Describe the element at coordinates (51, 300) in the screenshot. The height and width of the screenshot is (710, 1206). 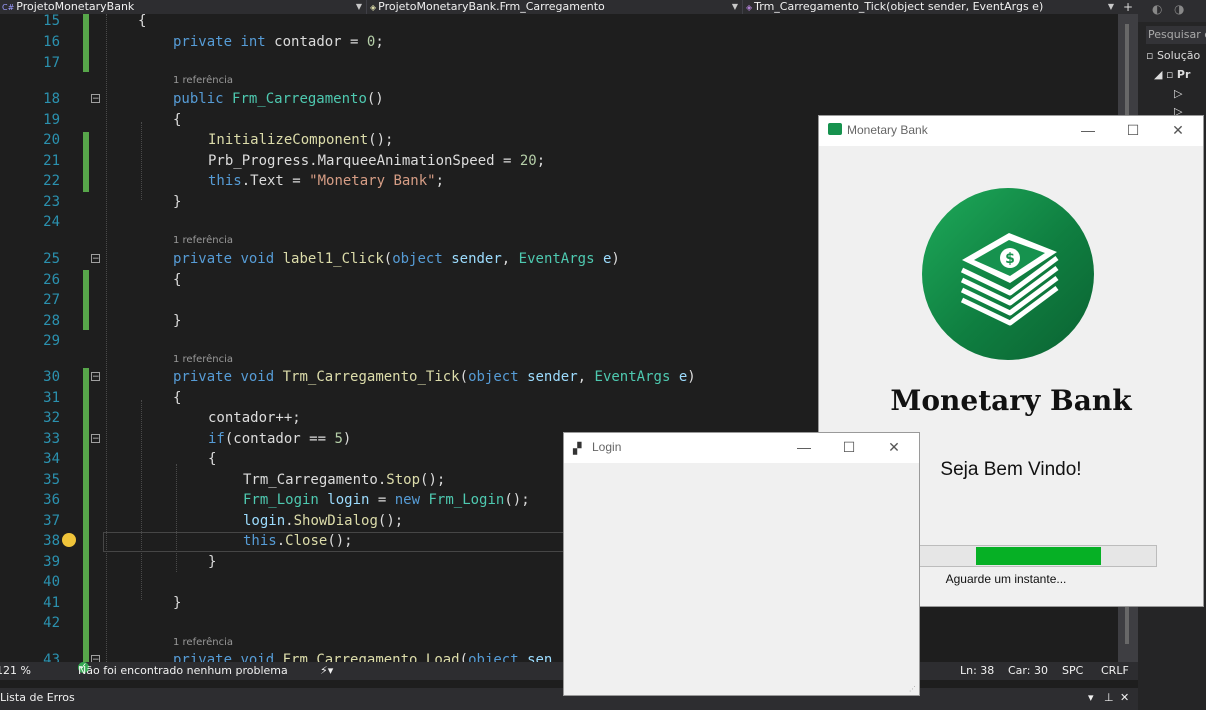
I see `line-number: 27` at that location.